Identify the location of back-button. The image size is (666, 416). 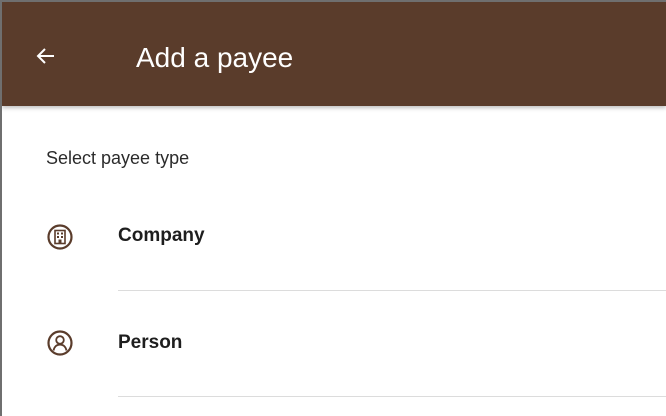
(46, 56).